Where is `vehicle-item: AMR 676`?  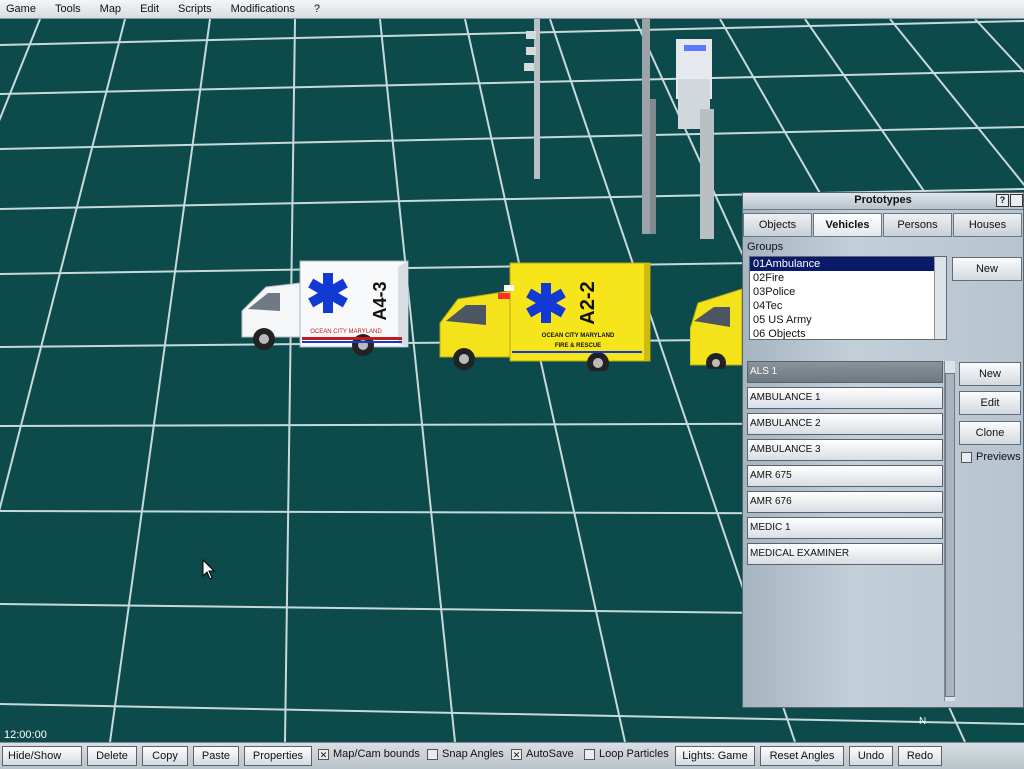
vehicle-item: AMR 676 is located at coordinates (845, 502).